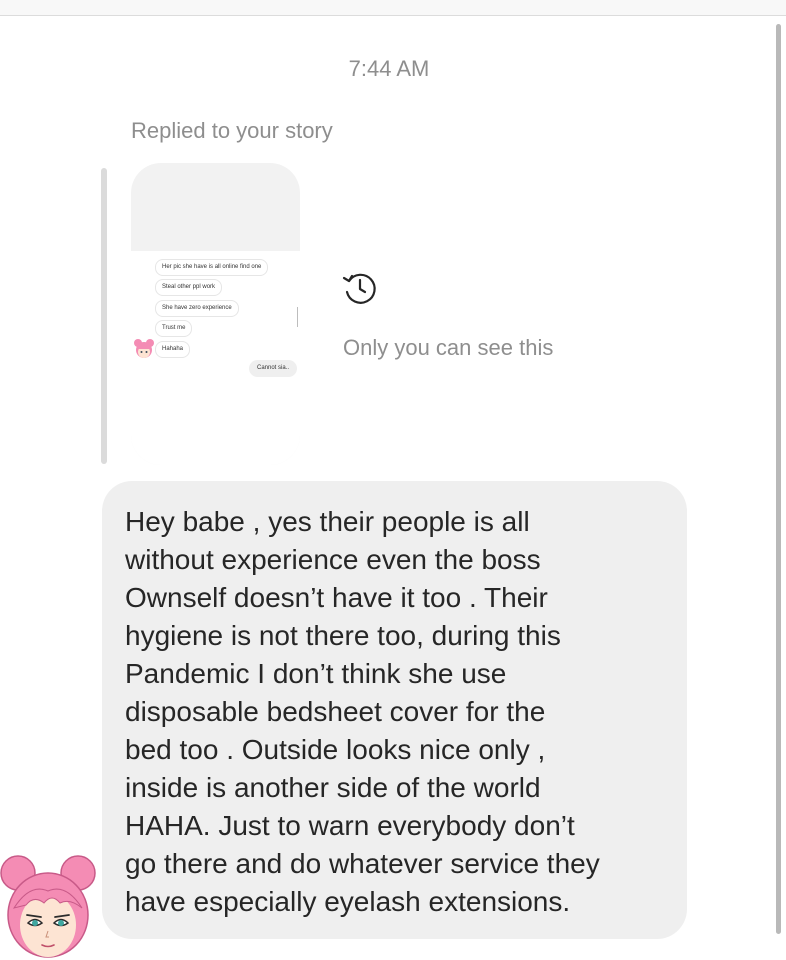 This screenshot has height=960, width=786. What do you see at coordinates (316, 673) in the screenshot?
I see `message-text-line: Pandemic I don’t think she use` at bounding box center [316, 673].